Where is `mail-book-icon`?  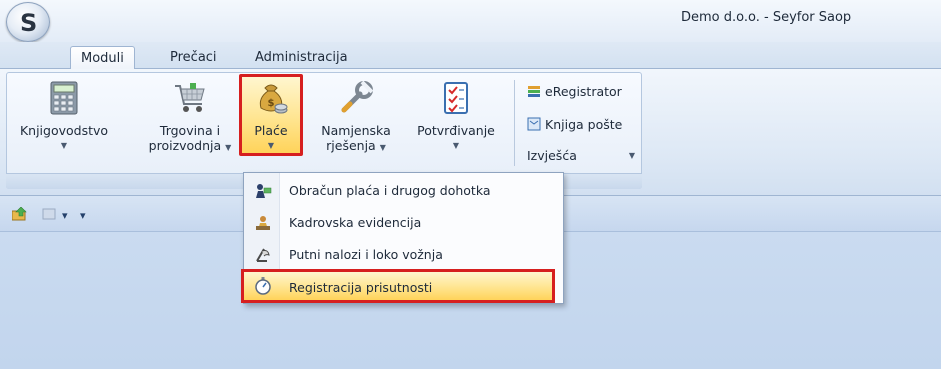 mail-book-icon is located at coordinates (534, 124).